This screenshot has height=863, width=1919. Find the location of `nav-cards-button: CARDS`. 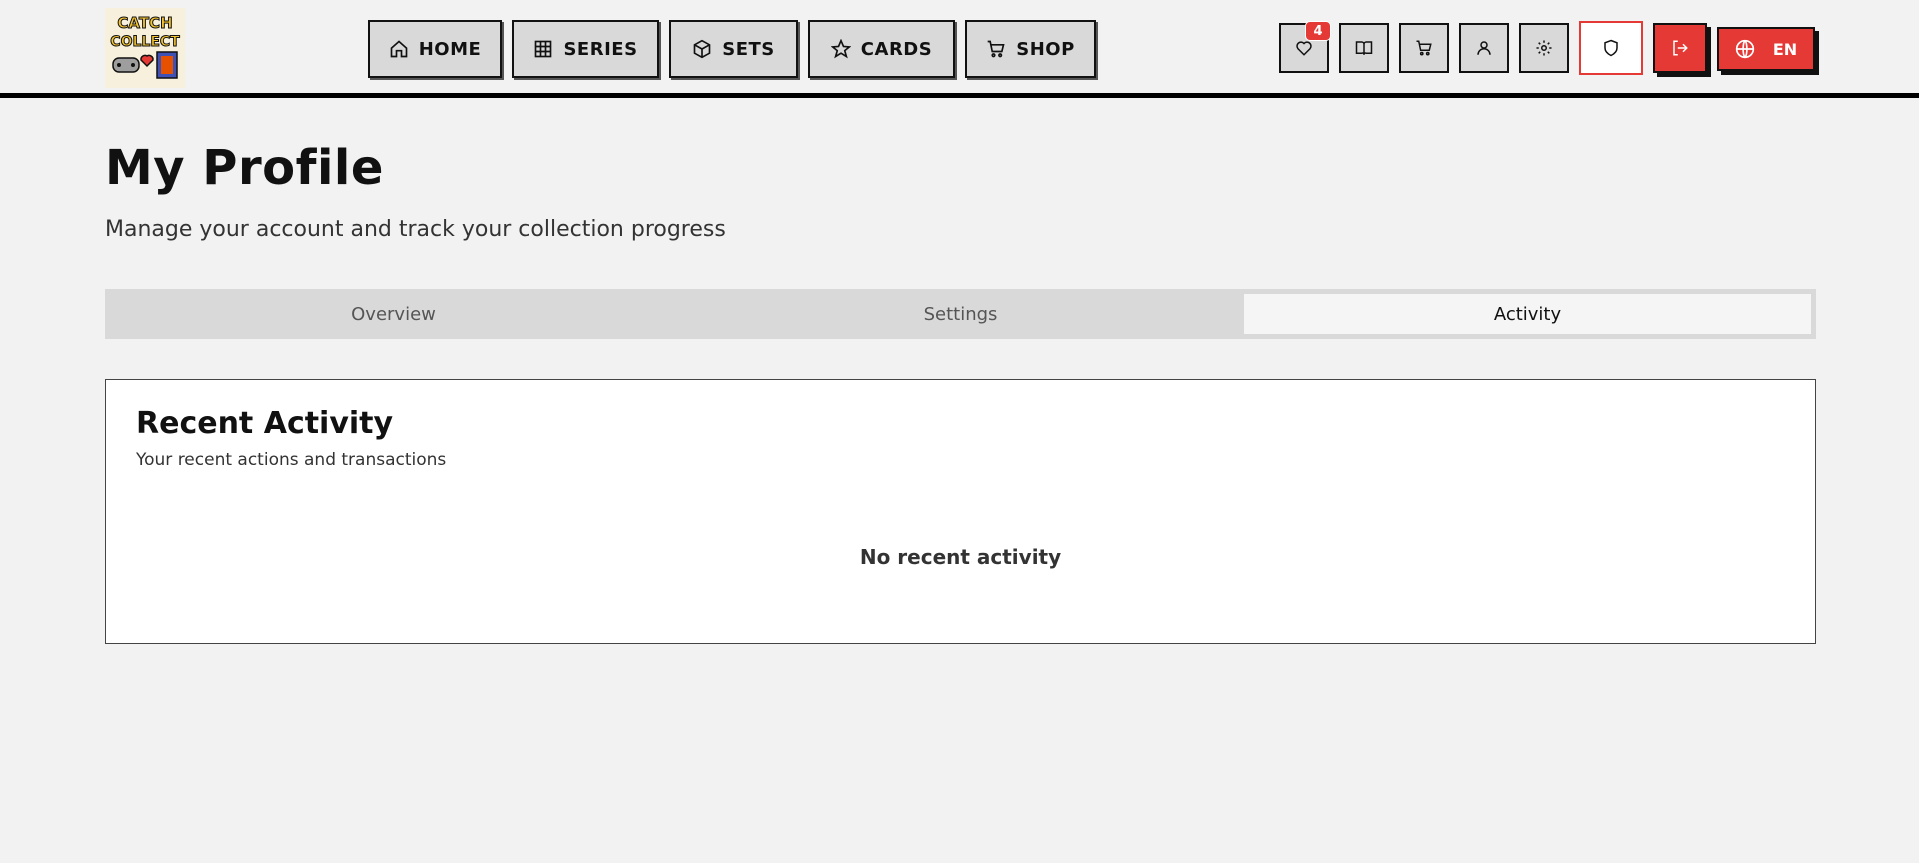

nav-cards-button: CARDS is located at coordinates (881, 49).